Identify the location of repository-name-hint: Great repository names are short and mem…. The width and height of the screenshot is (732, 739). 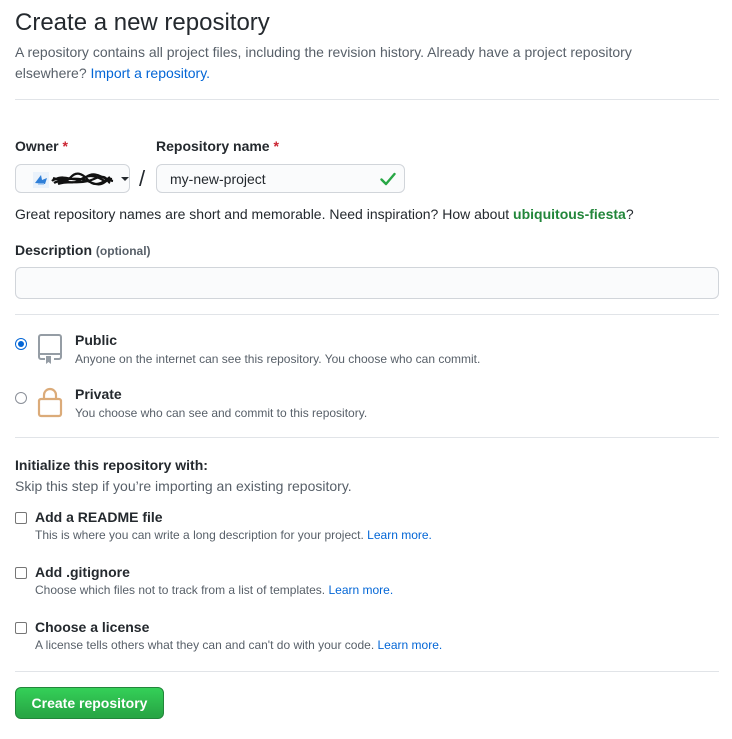
(324, 214).